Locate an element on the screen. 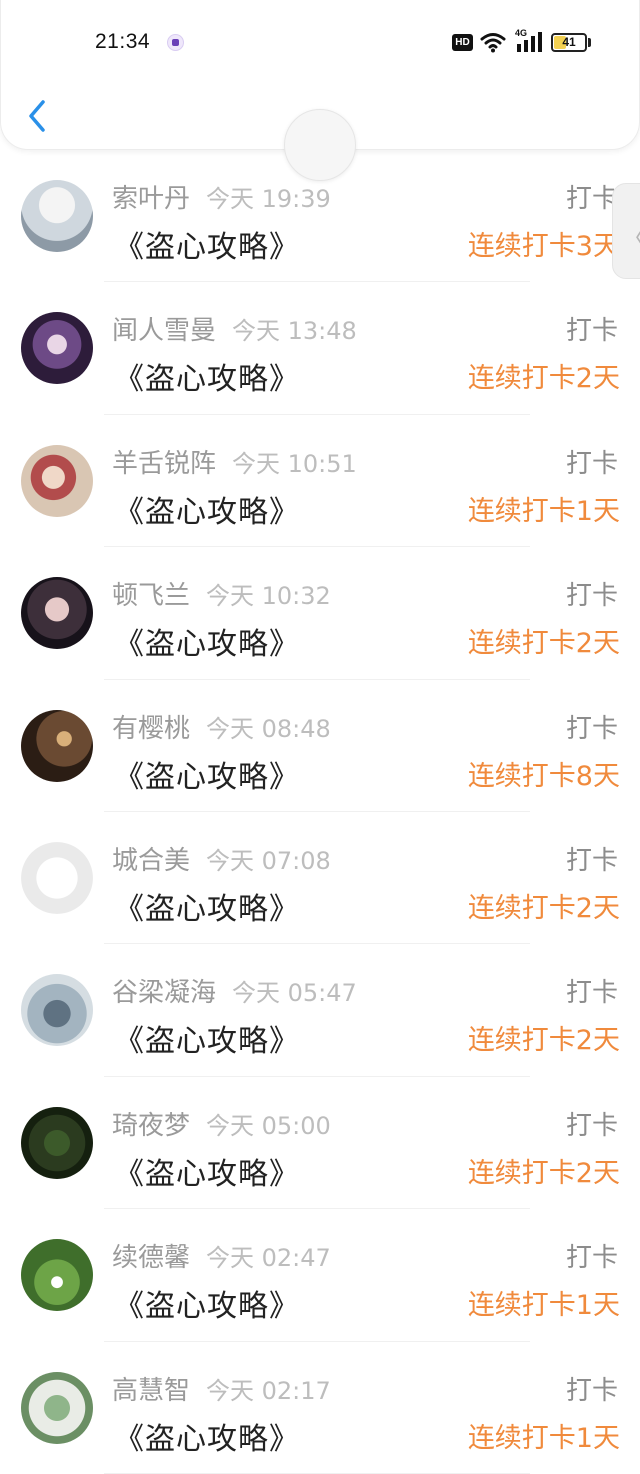  user-name-text: 续德馨 is located at coordinates (151, 1258).